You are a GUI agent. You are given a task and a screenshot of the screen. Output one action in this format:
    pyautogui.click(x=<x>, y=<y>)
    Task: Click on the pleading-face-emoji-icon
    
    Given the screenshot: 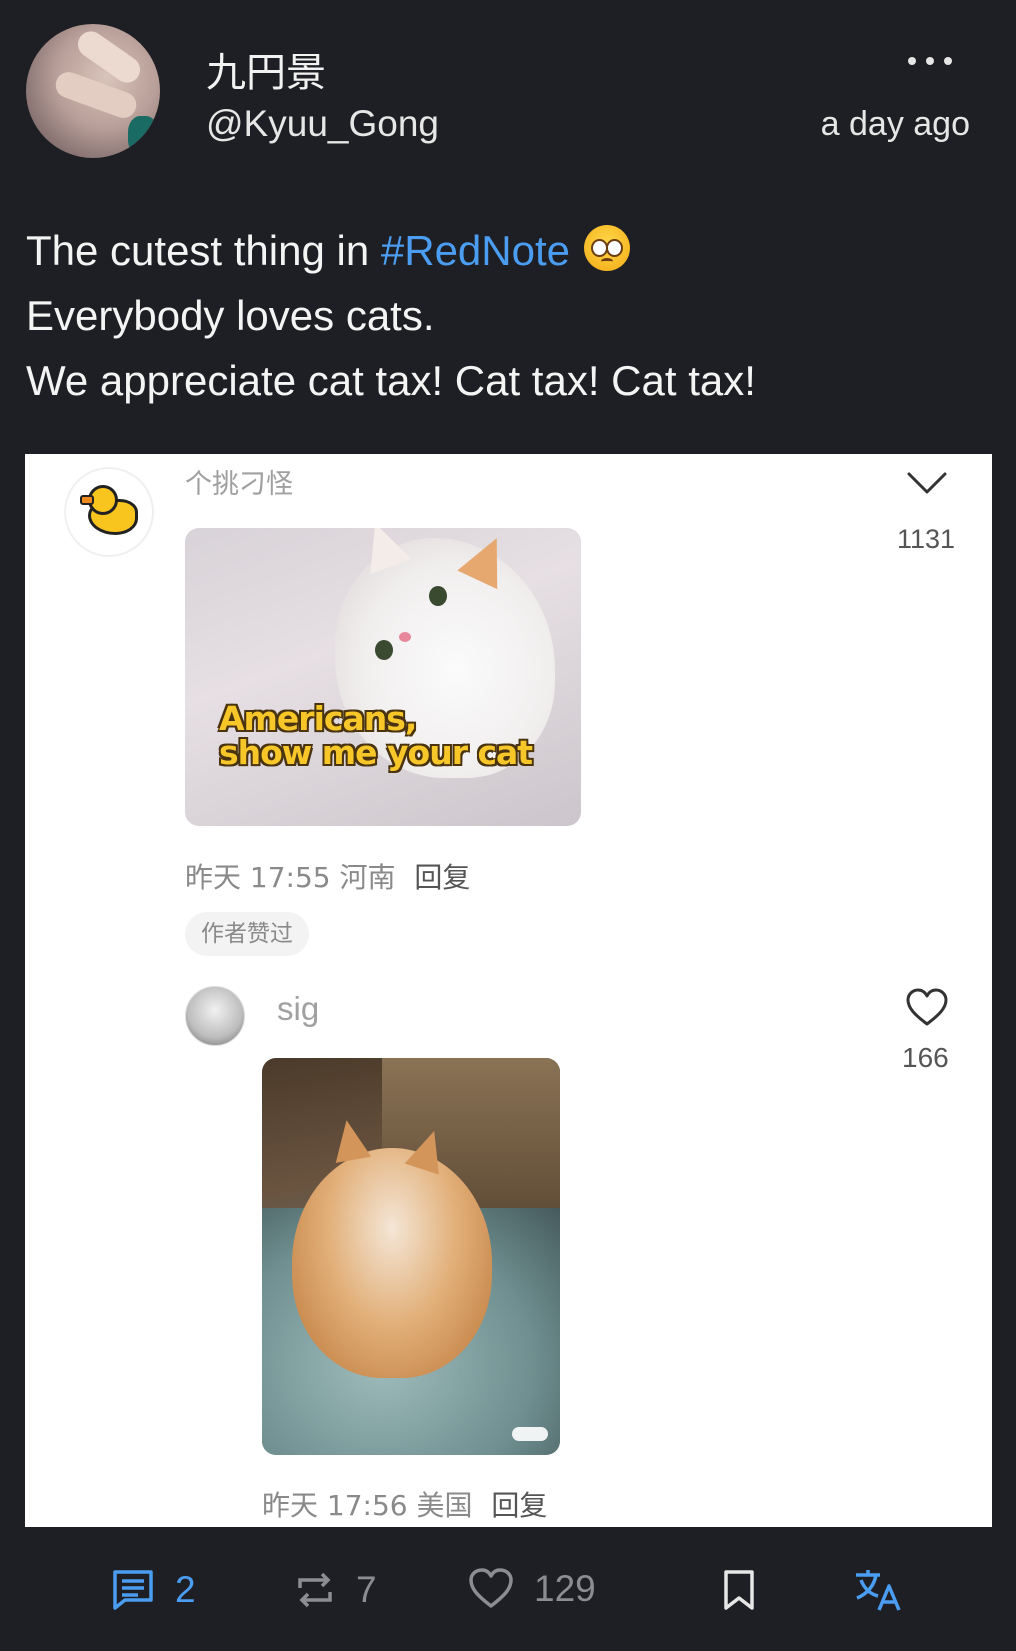 What is the action you would take?
    pyautogui.click(x=607, y=248)
    